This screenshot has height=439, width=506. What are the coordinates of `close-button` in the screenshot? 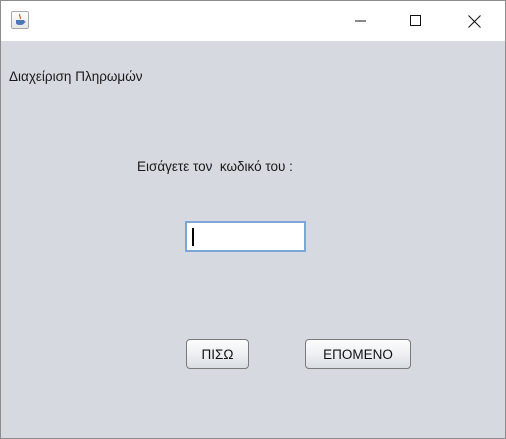 It's located at (474, 21).